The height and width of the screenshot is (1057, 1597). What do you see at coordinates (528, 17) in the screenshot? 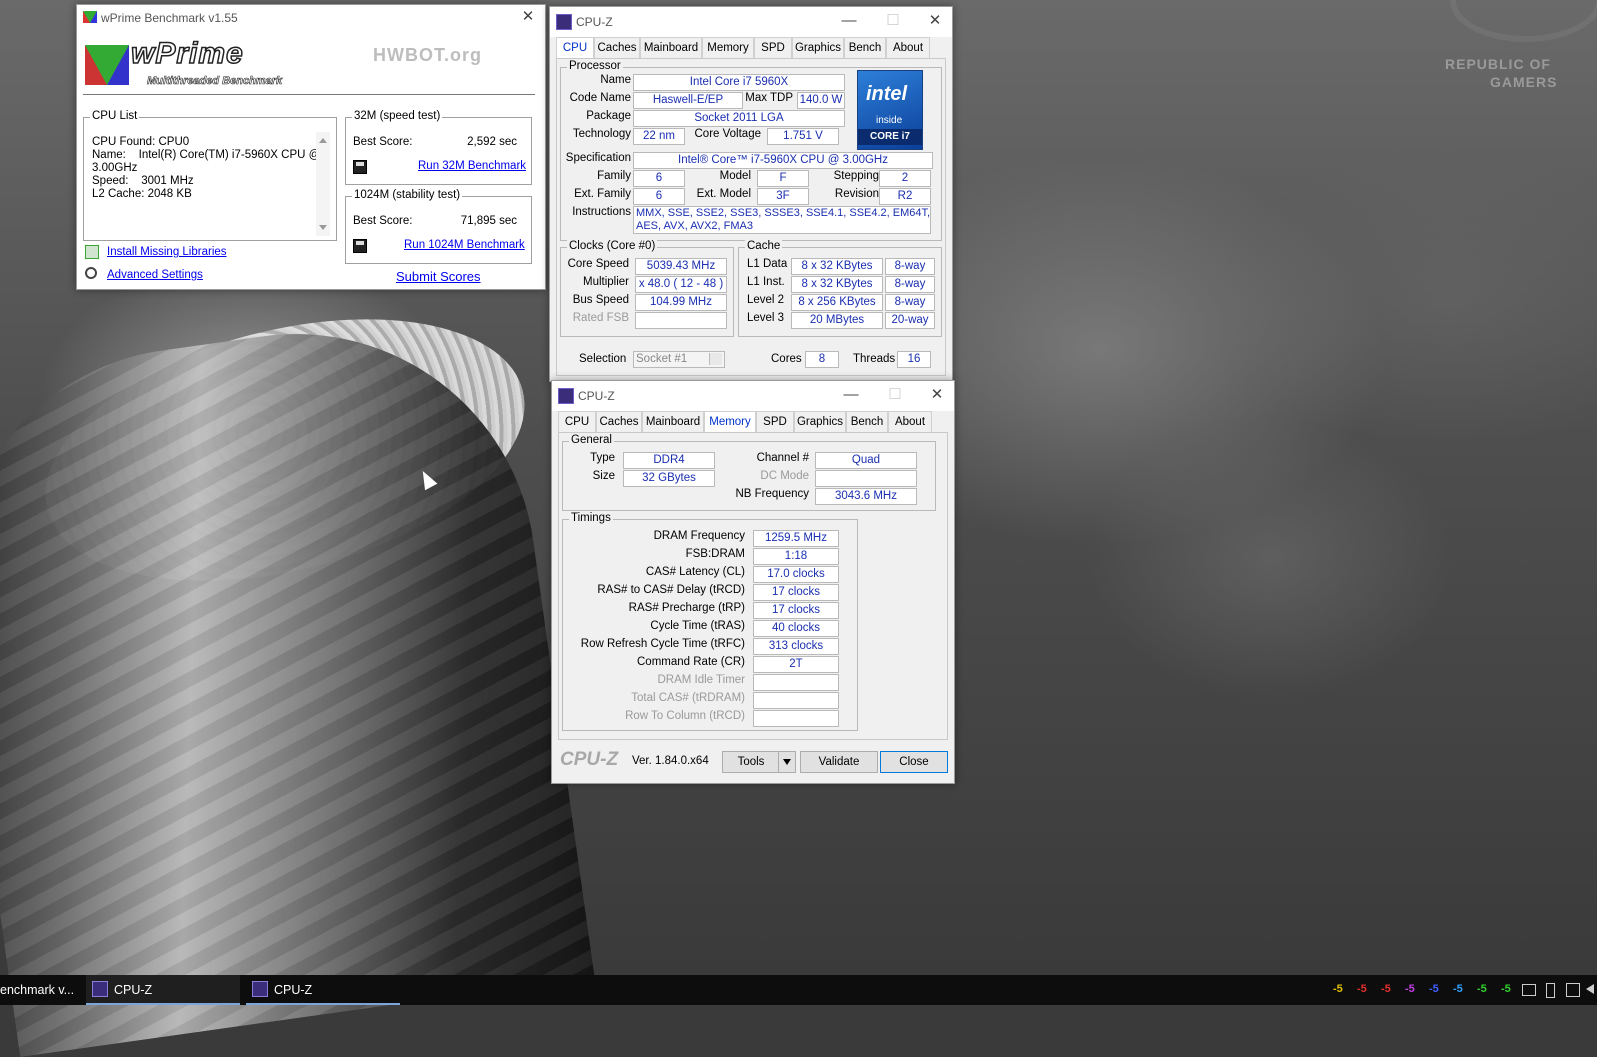
I see `wprime-close-button: ✕` at bounding box center [528, 17].